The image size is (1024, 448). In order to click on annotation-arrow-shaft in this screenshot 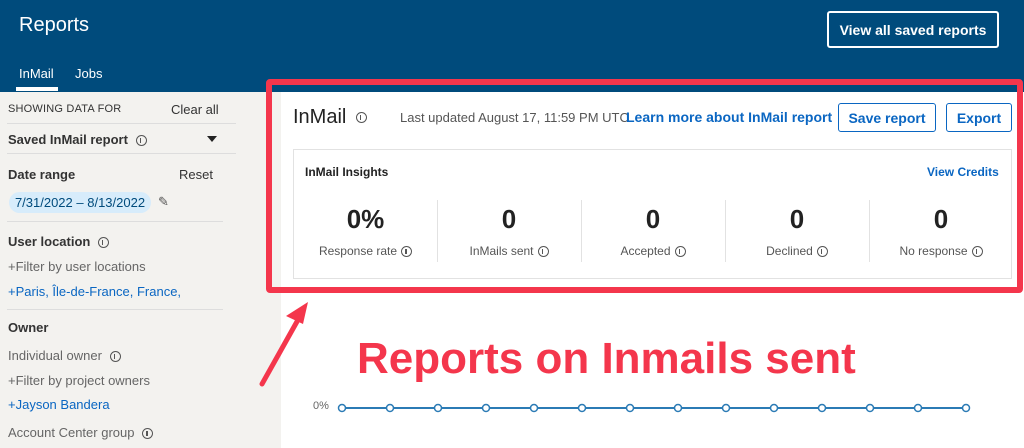, I will do `click(280, 351)`.